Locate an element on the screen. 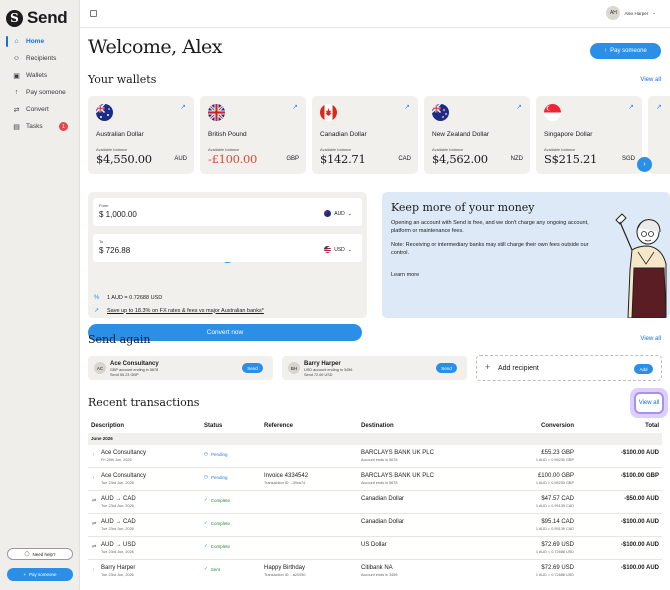 Image resolution: width=670 pixels, height=590 pixels. user-menu: AH Alex Harper ⌄ is located at coordinates (631, 13).